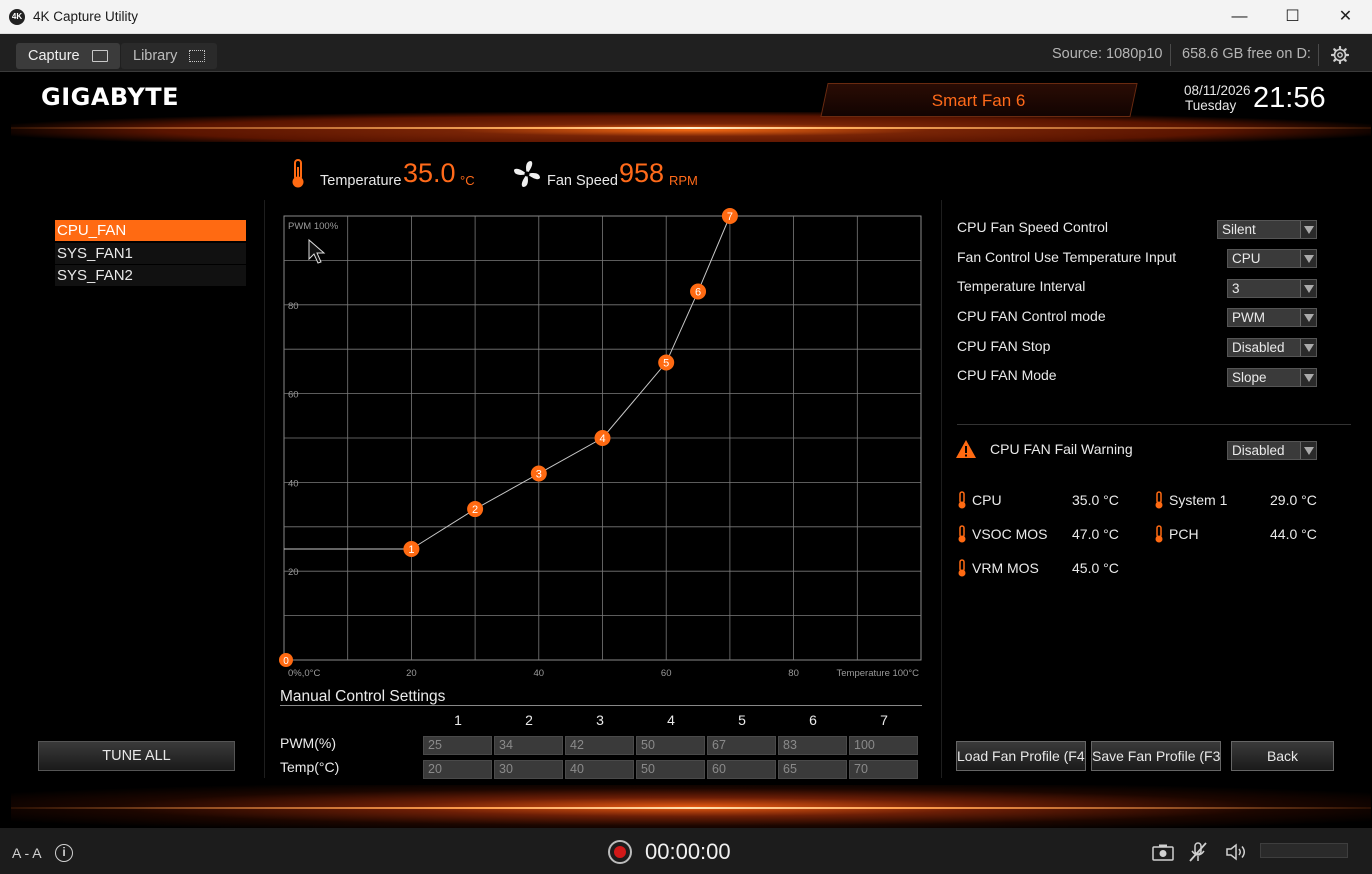 The image size is (1372, 874). I want to click on date-text: 08/11/2026, so click(1217, 90).